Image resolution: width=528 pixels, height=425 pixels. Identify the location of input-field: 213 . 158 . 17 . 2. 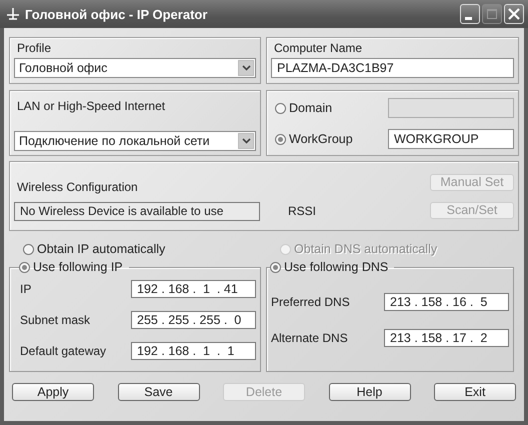
(446, 338).